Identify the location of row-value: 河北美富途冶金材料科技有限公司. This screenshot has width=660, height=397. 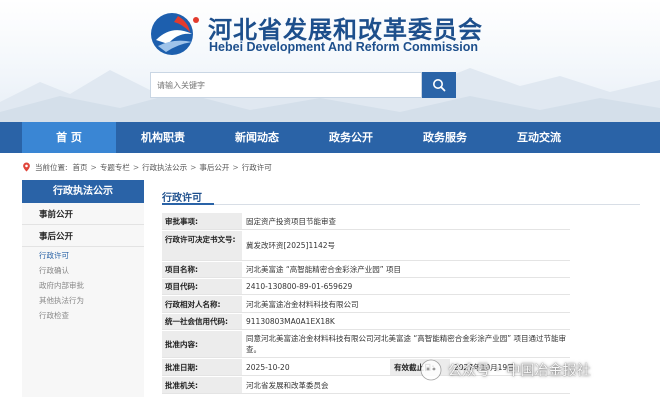
(302, 304).